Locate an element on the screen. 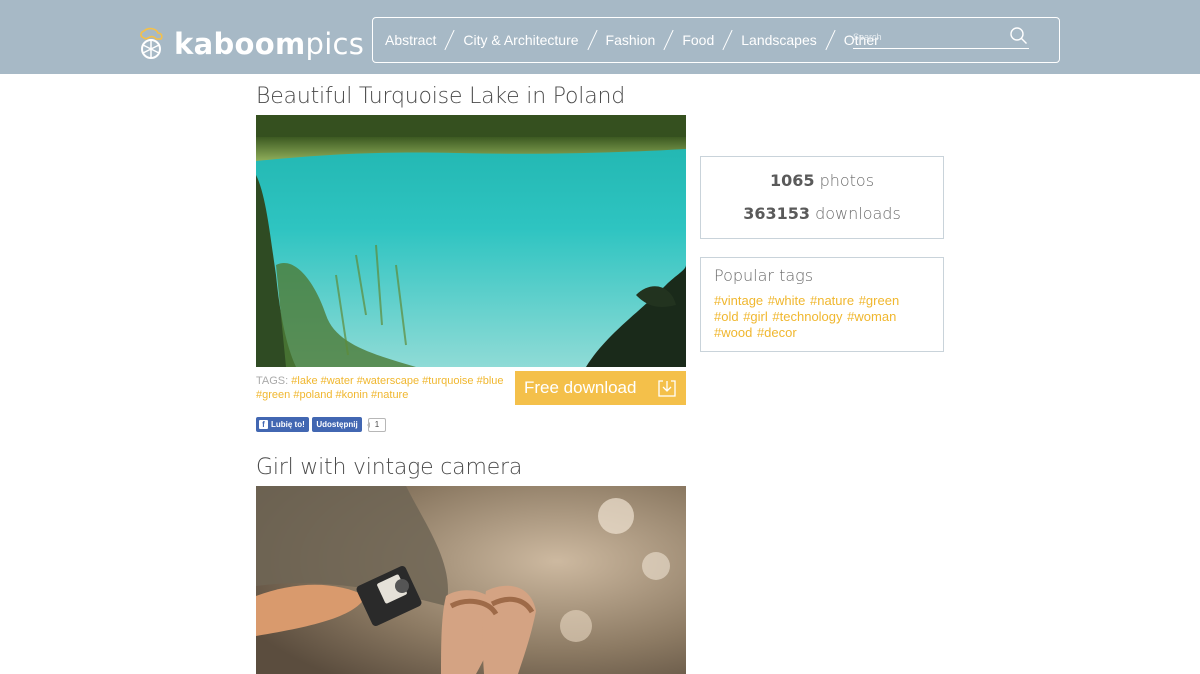 This screenshot has height=674, width=1200. tags-label: TAGS: is located at coordinates (272, 381).